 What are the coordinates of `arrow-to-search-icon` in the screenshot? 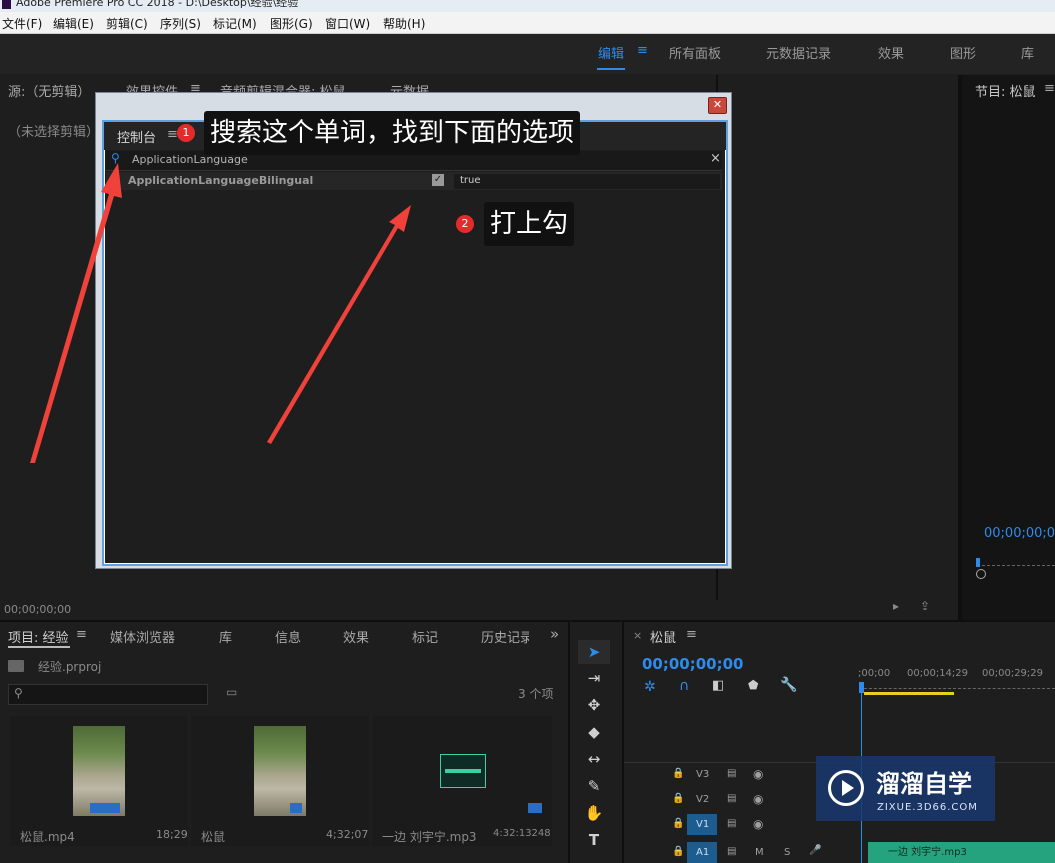 It's located at (76, 313).